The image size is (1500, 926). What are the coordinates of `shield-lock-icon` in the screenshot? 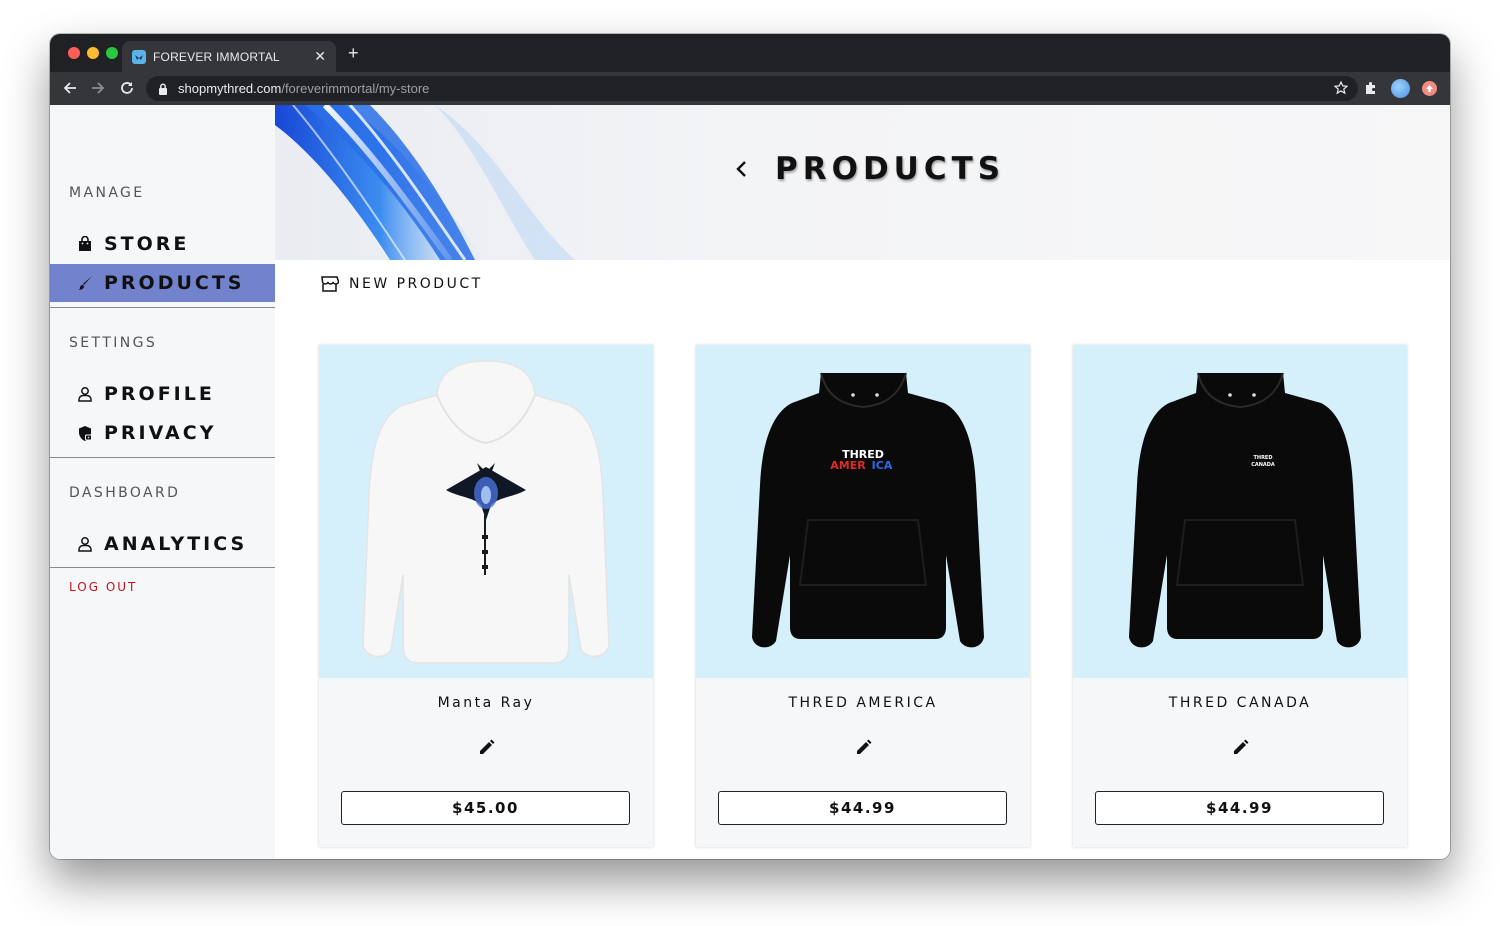 It's located at (85, 433).